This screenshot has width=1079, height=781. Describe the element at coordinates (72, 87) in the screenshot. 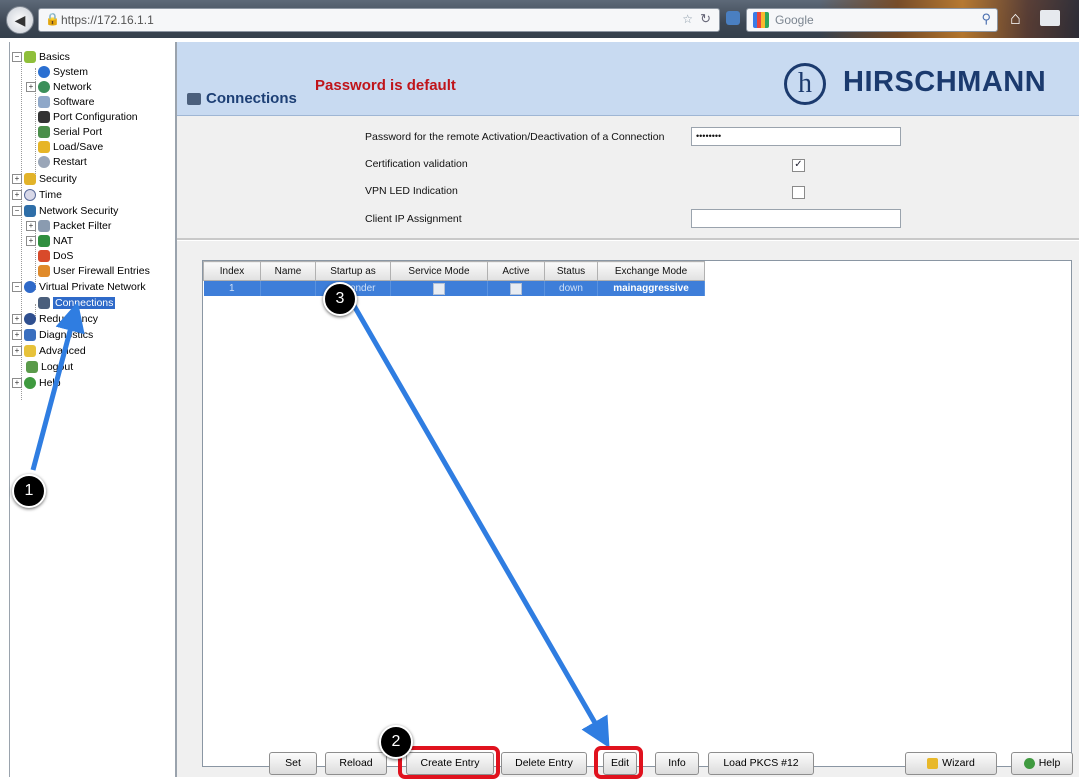

I see `tree-label: Network` at that location.